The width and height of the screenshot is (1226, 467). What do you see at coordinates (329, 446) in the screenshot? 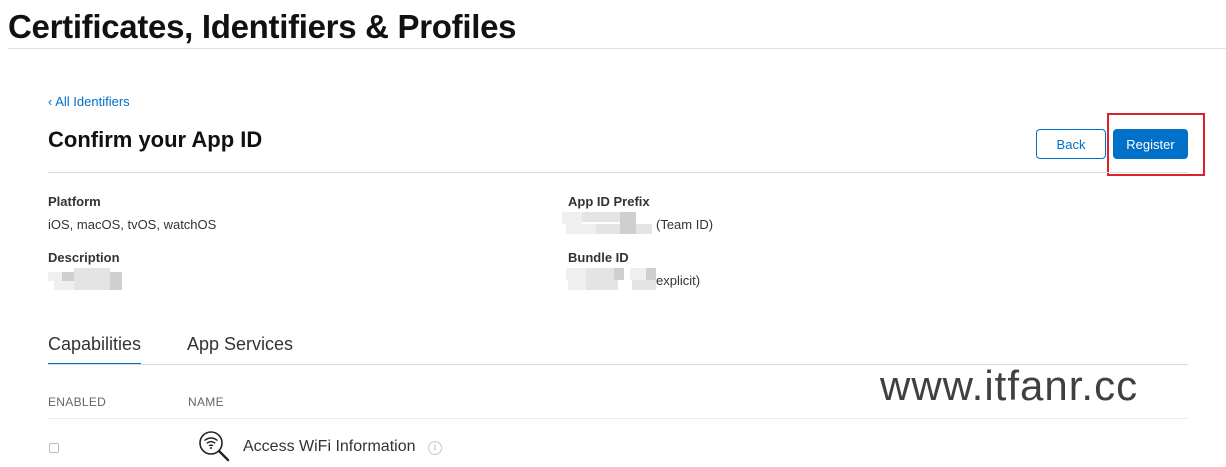
I see `capability-name: Access WiFi Information` at bounding box center [329, 446].